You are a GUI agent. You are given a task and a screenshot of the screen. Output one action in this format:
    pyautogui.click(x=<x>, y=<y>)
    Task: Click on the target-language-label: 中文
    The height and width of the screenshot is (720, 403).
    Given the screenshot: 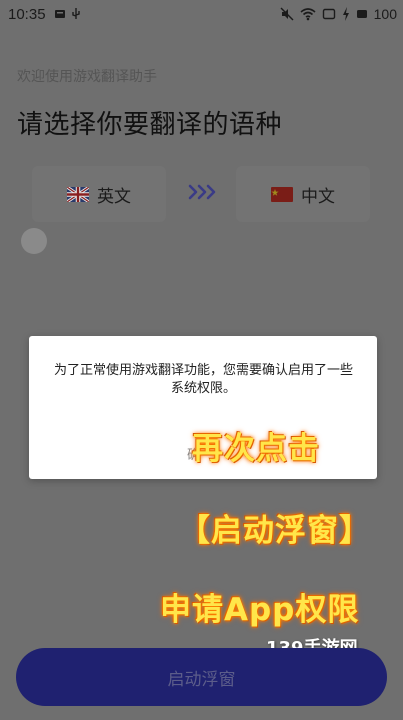 What is the action you would take?
    pyautogui.click(x=318, y=196)
    